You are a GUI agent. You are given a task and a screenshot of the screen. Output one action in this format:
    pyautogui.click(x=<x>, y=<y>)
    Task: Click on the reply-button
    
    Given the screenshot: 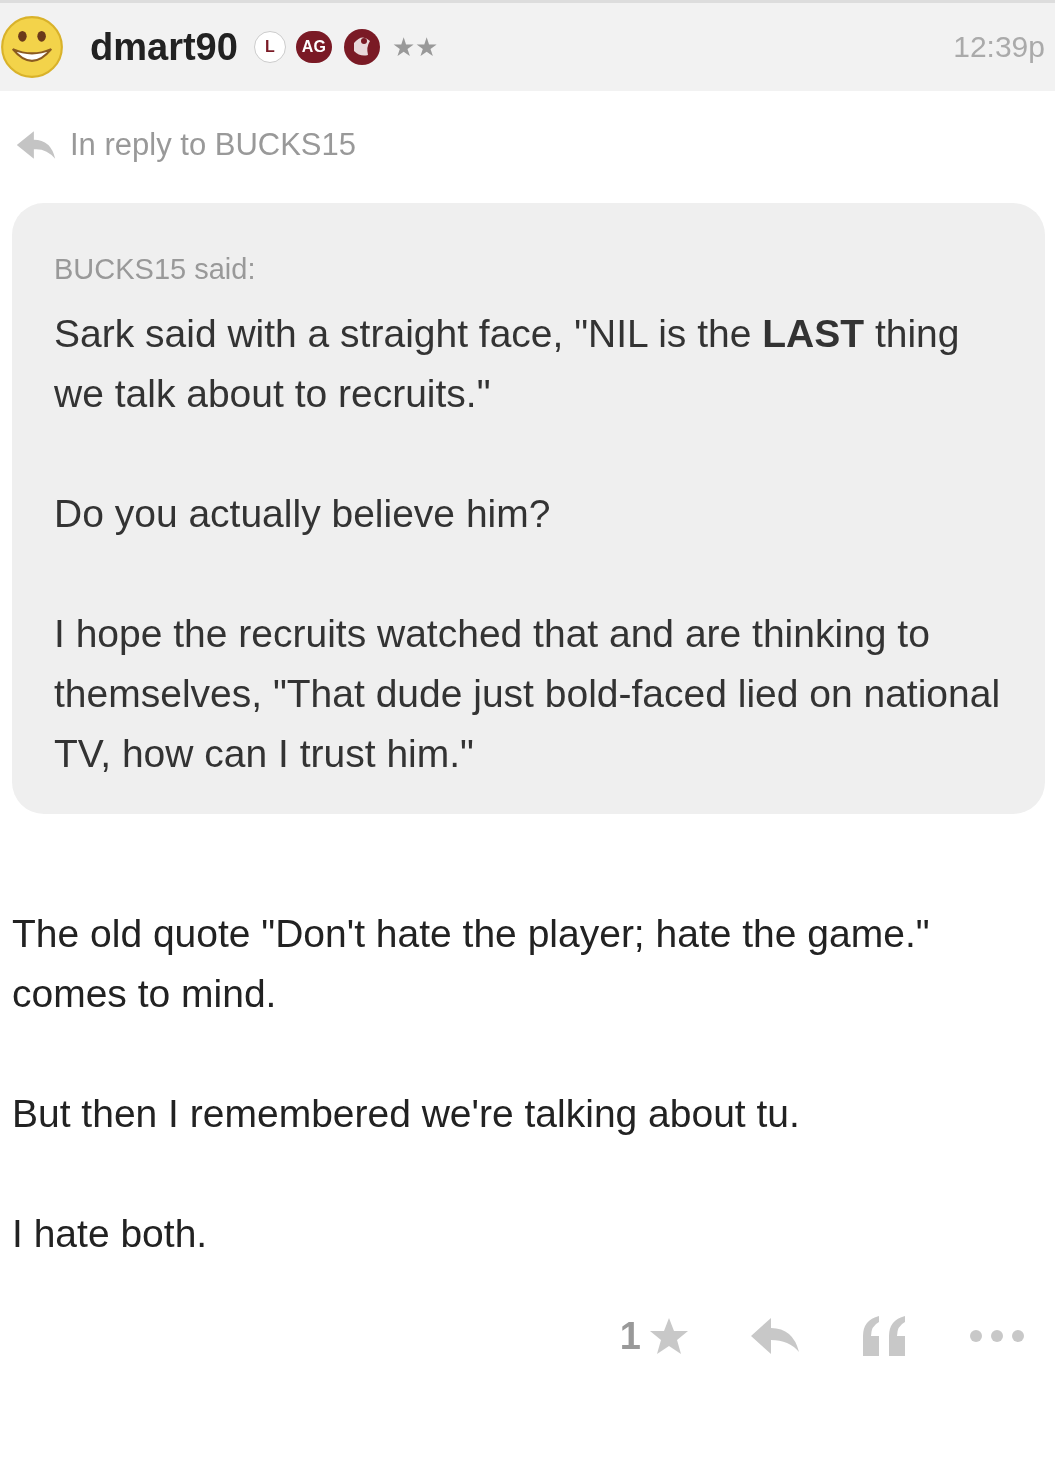 What is the action you would take?
    pyautogui.click(x=775, y=1336)
    